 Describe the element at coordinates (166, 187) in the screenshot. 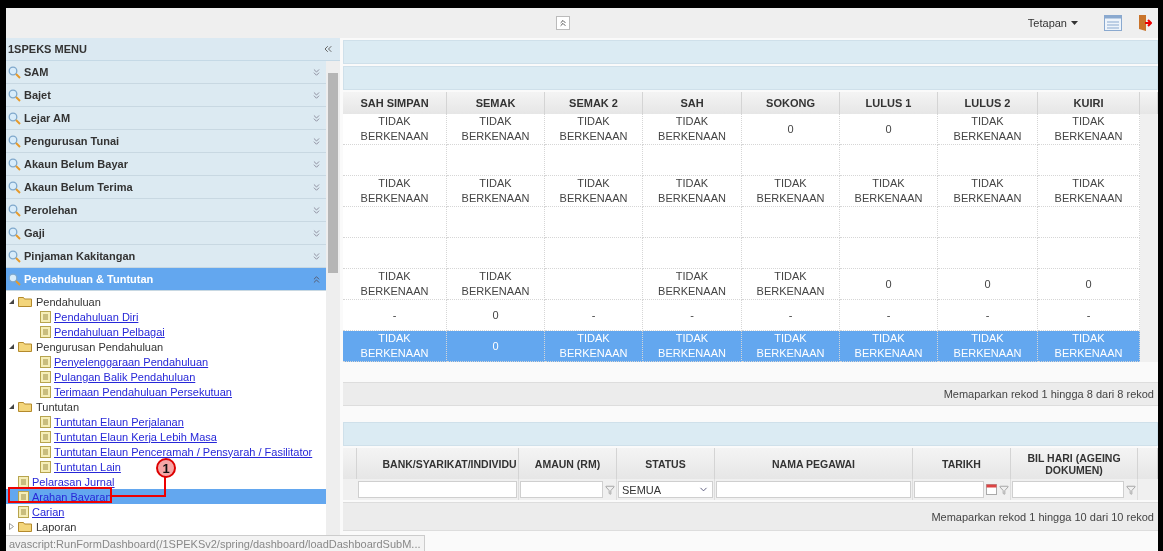

I see `menu-section: Akaun Belum Terima` at that location.